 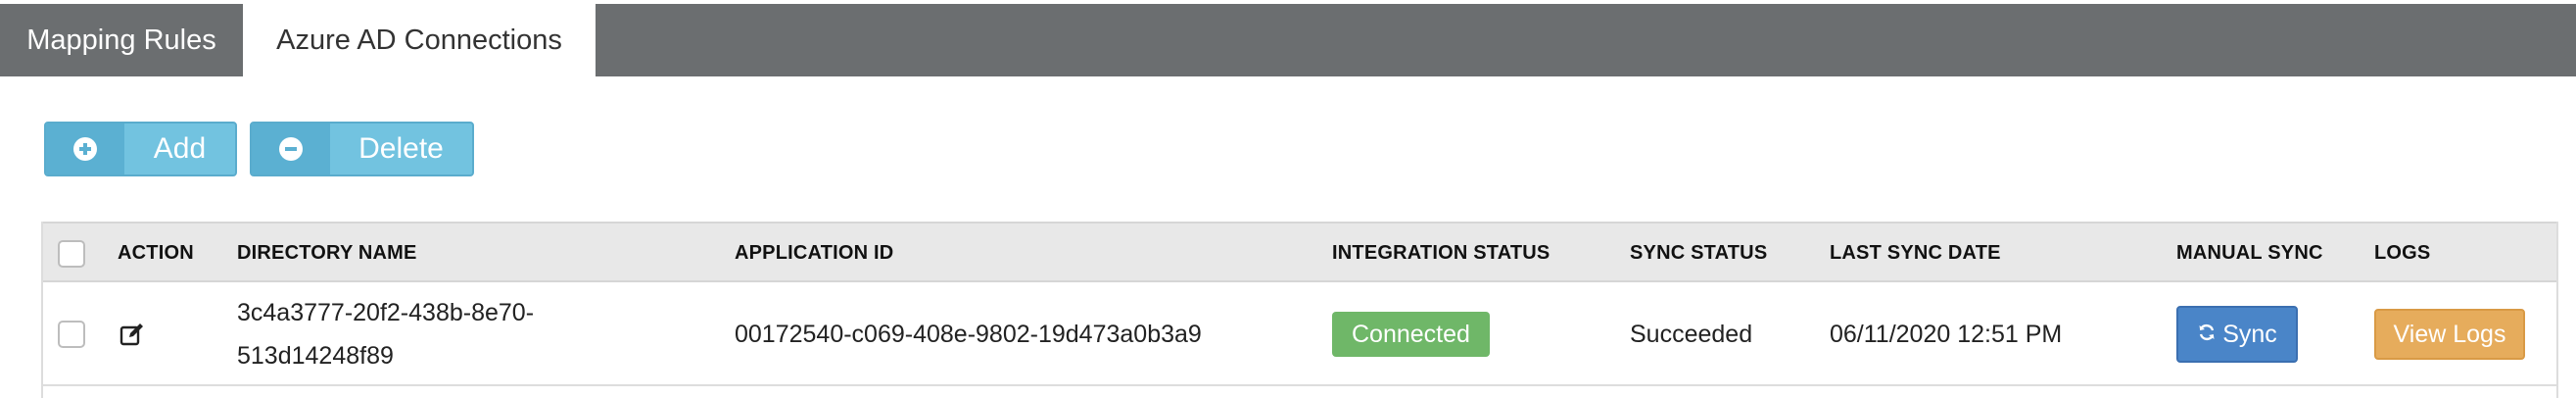 I want to click on add-button: Add, so click(x=140, y=149).